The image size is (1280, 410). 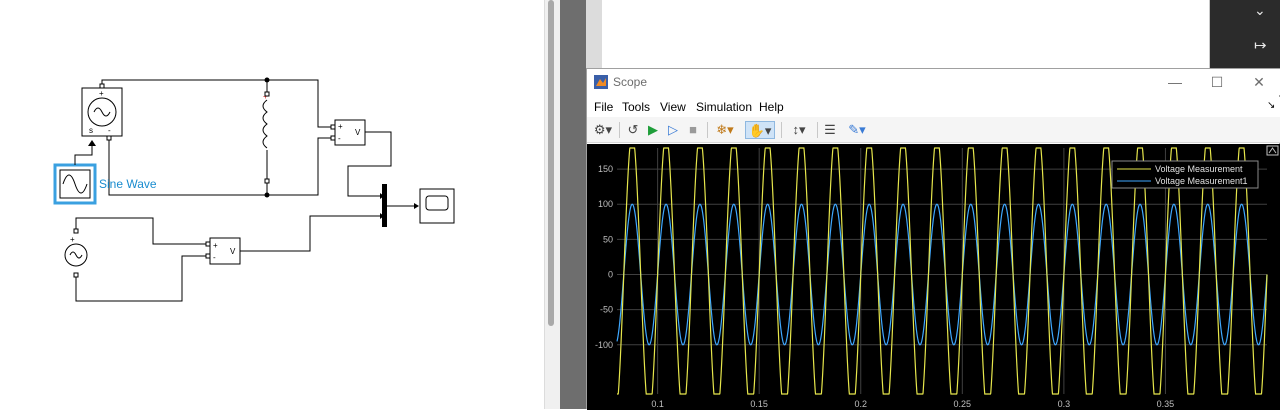 I want to click on y-tick-labels: 150 100 50 0 -50 -100, so click(x=604, y=257).